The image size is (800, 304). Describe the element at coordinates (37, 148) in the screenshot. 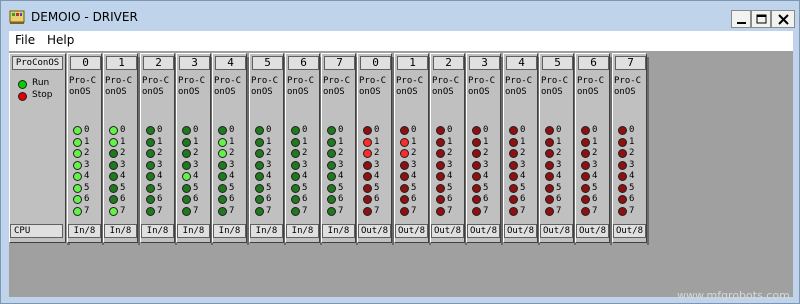

I see `cpu-module: ProConOS Run Stop CPU` at that location.